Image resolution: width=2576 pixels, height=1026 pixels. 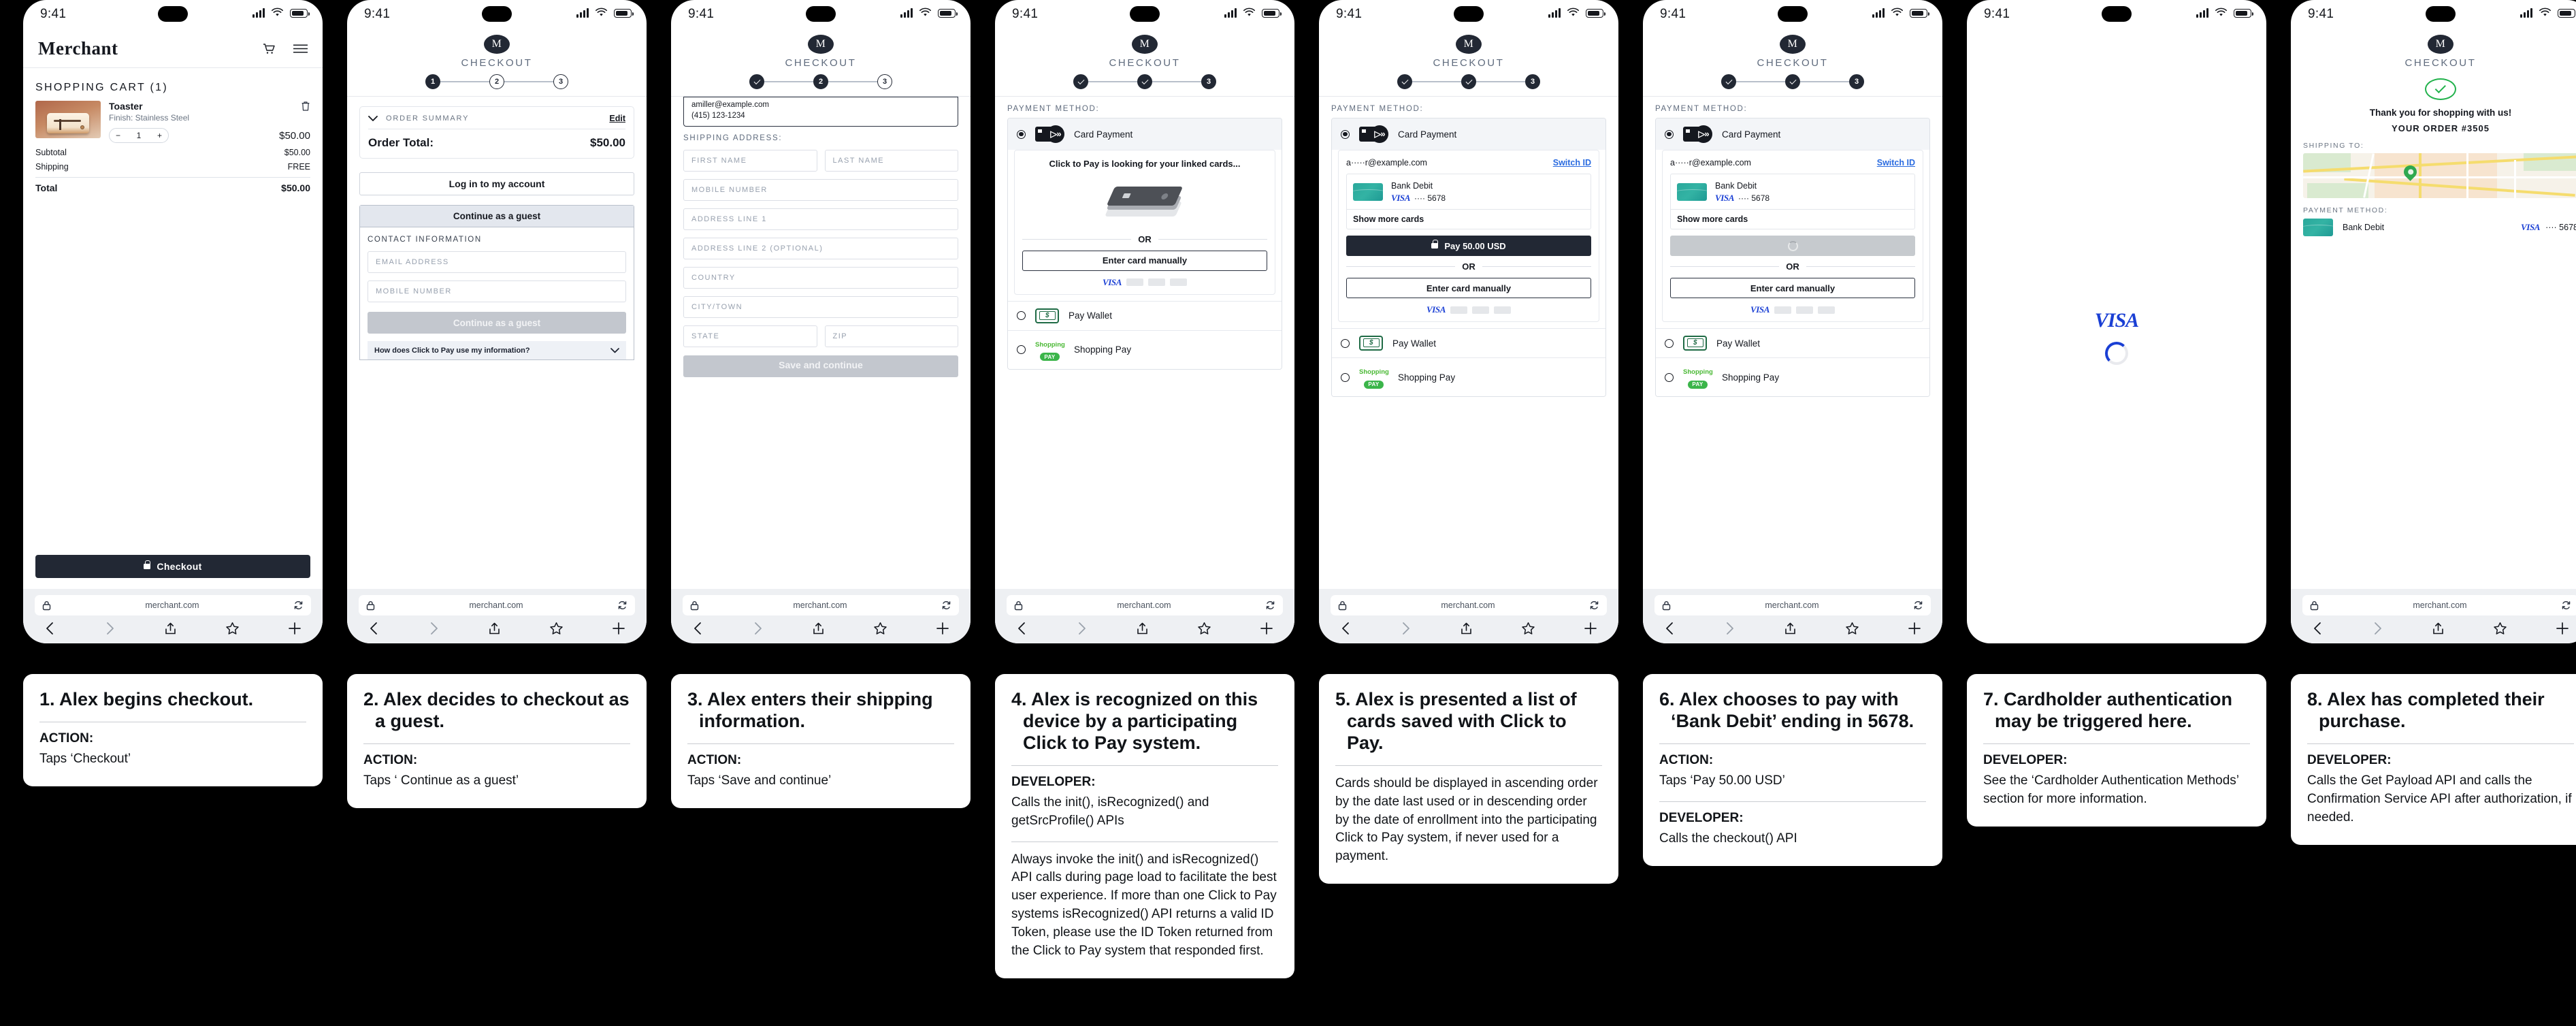 I want to click on merchant-badge: M, so click(x=1469, y=44).